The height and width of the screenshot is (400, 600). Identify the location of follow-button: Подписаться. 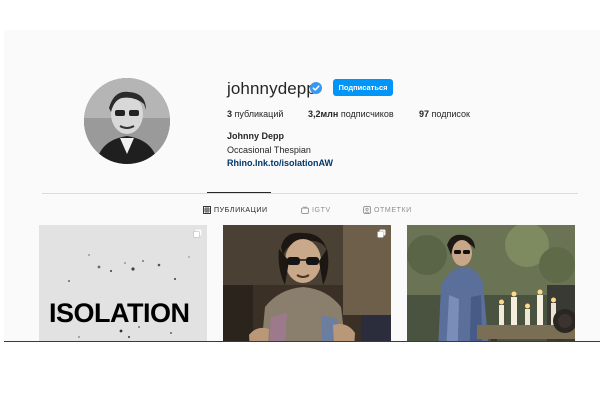
(363, 87).